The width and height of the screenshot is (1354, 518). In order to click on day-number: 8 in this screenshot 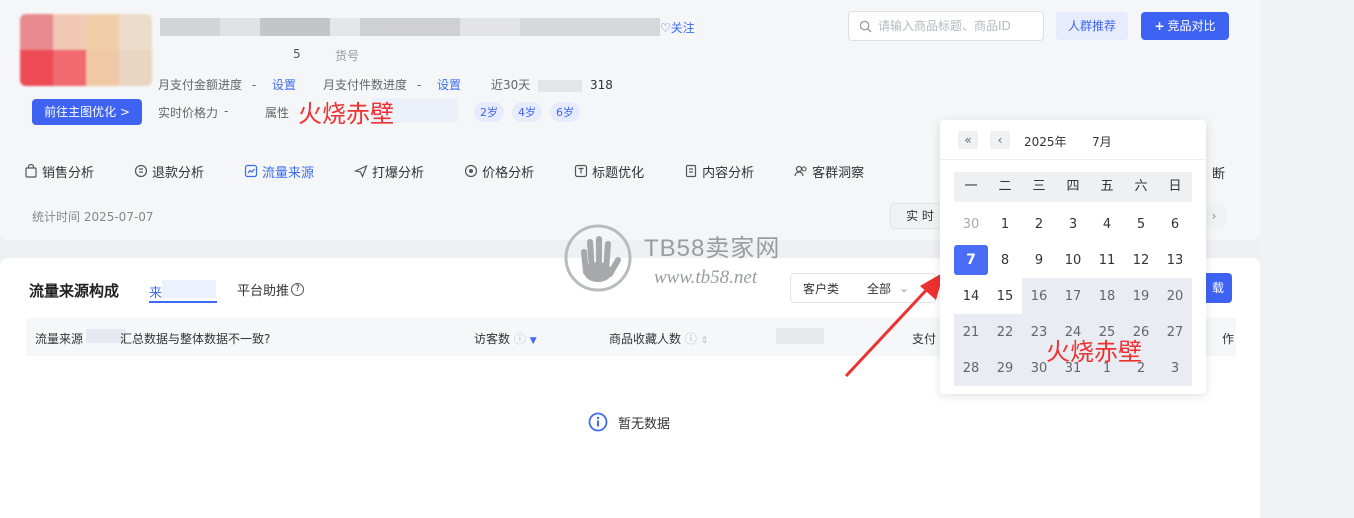, I will do `click(1005, 260)`.